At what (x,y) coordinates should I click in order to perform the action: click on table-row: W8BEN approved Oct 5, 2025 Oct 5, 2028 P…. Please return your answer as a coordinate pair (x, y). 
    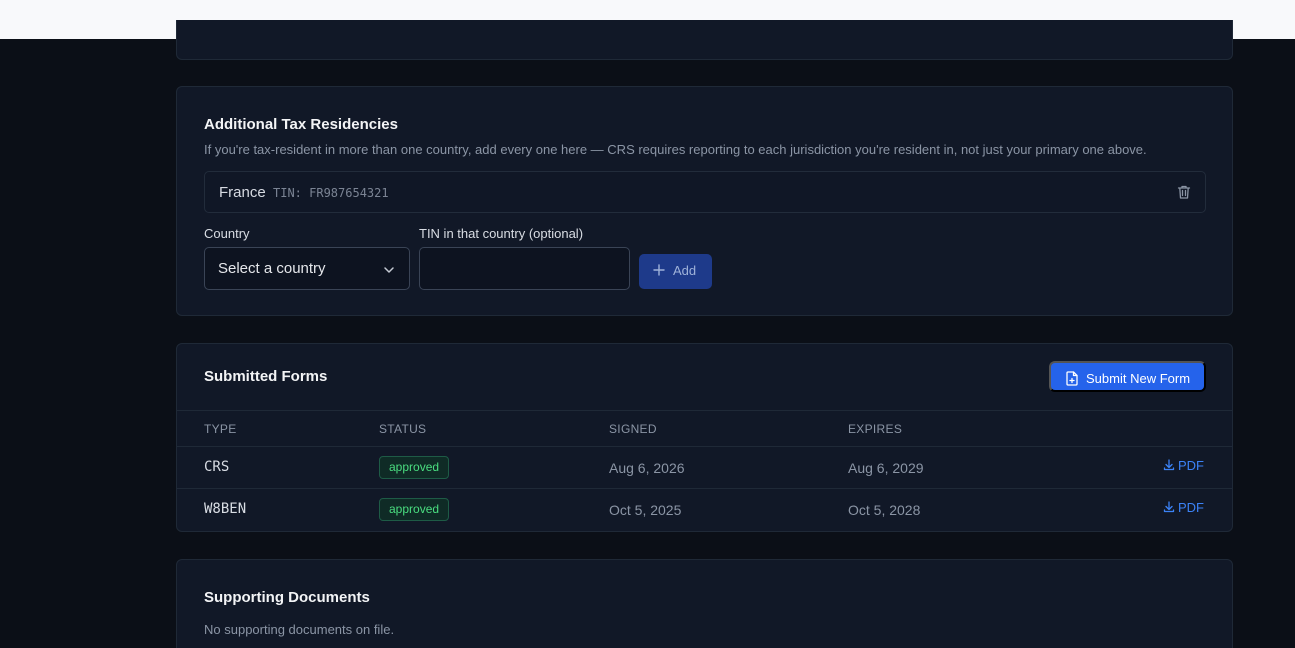
    Looking at the image, I should click on (704, 510).